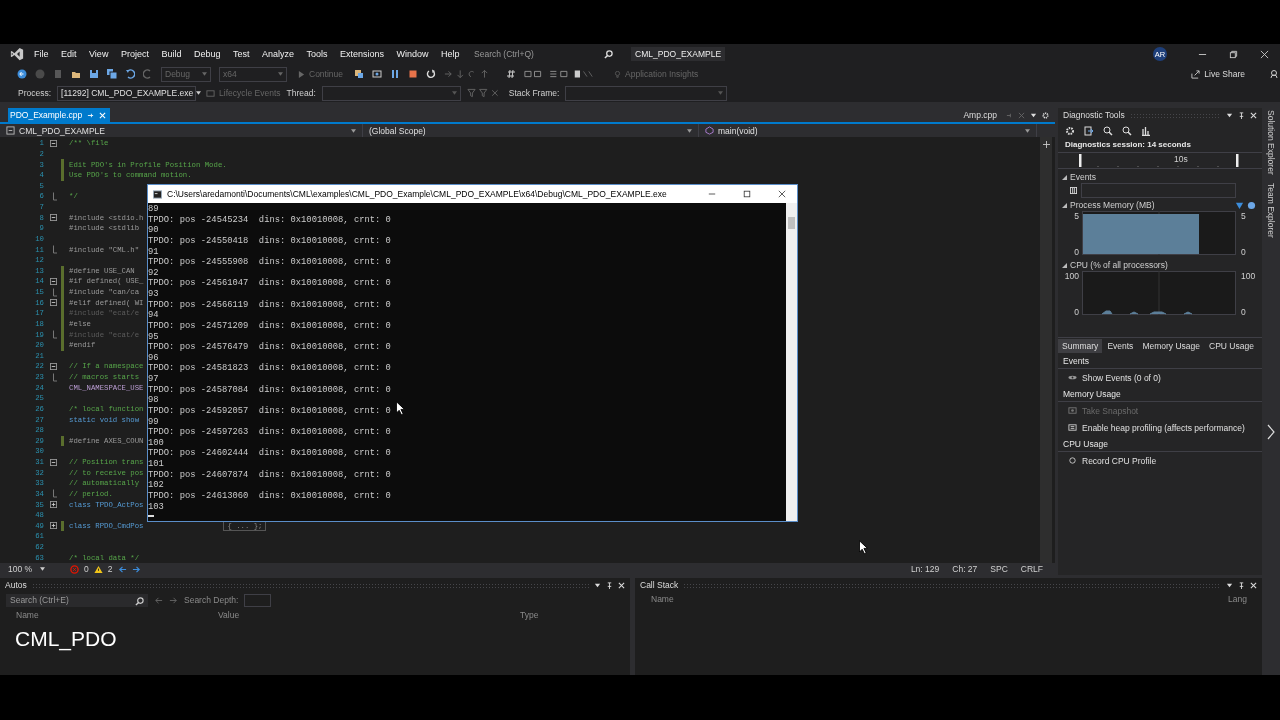 The height and width of the screenshot is (720, 1280). Describe the element at coordinates (377, 74) in the screenshot. I see `screenshot-icon` at that location.